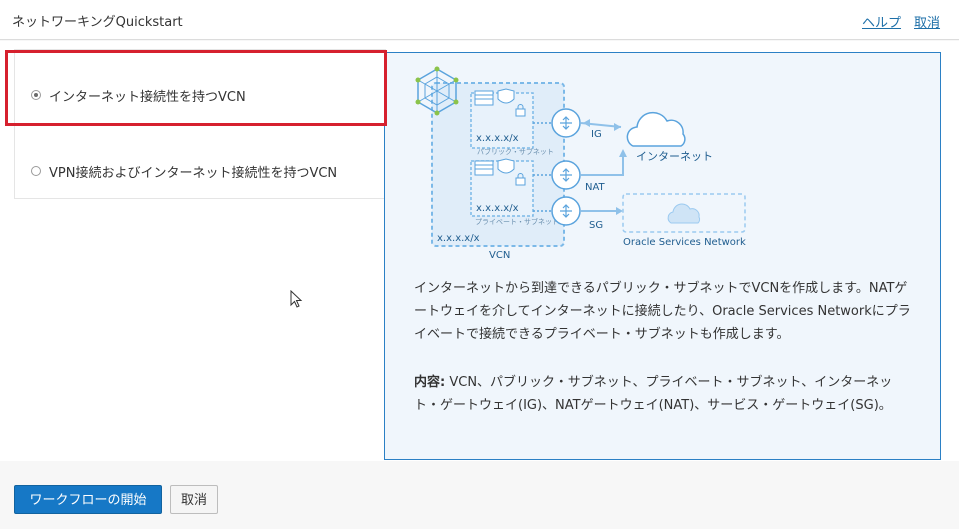  I want to click on ig-label: IG, so click(596, 134).